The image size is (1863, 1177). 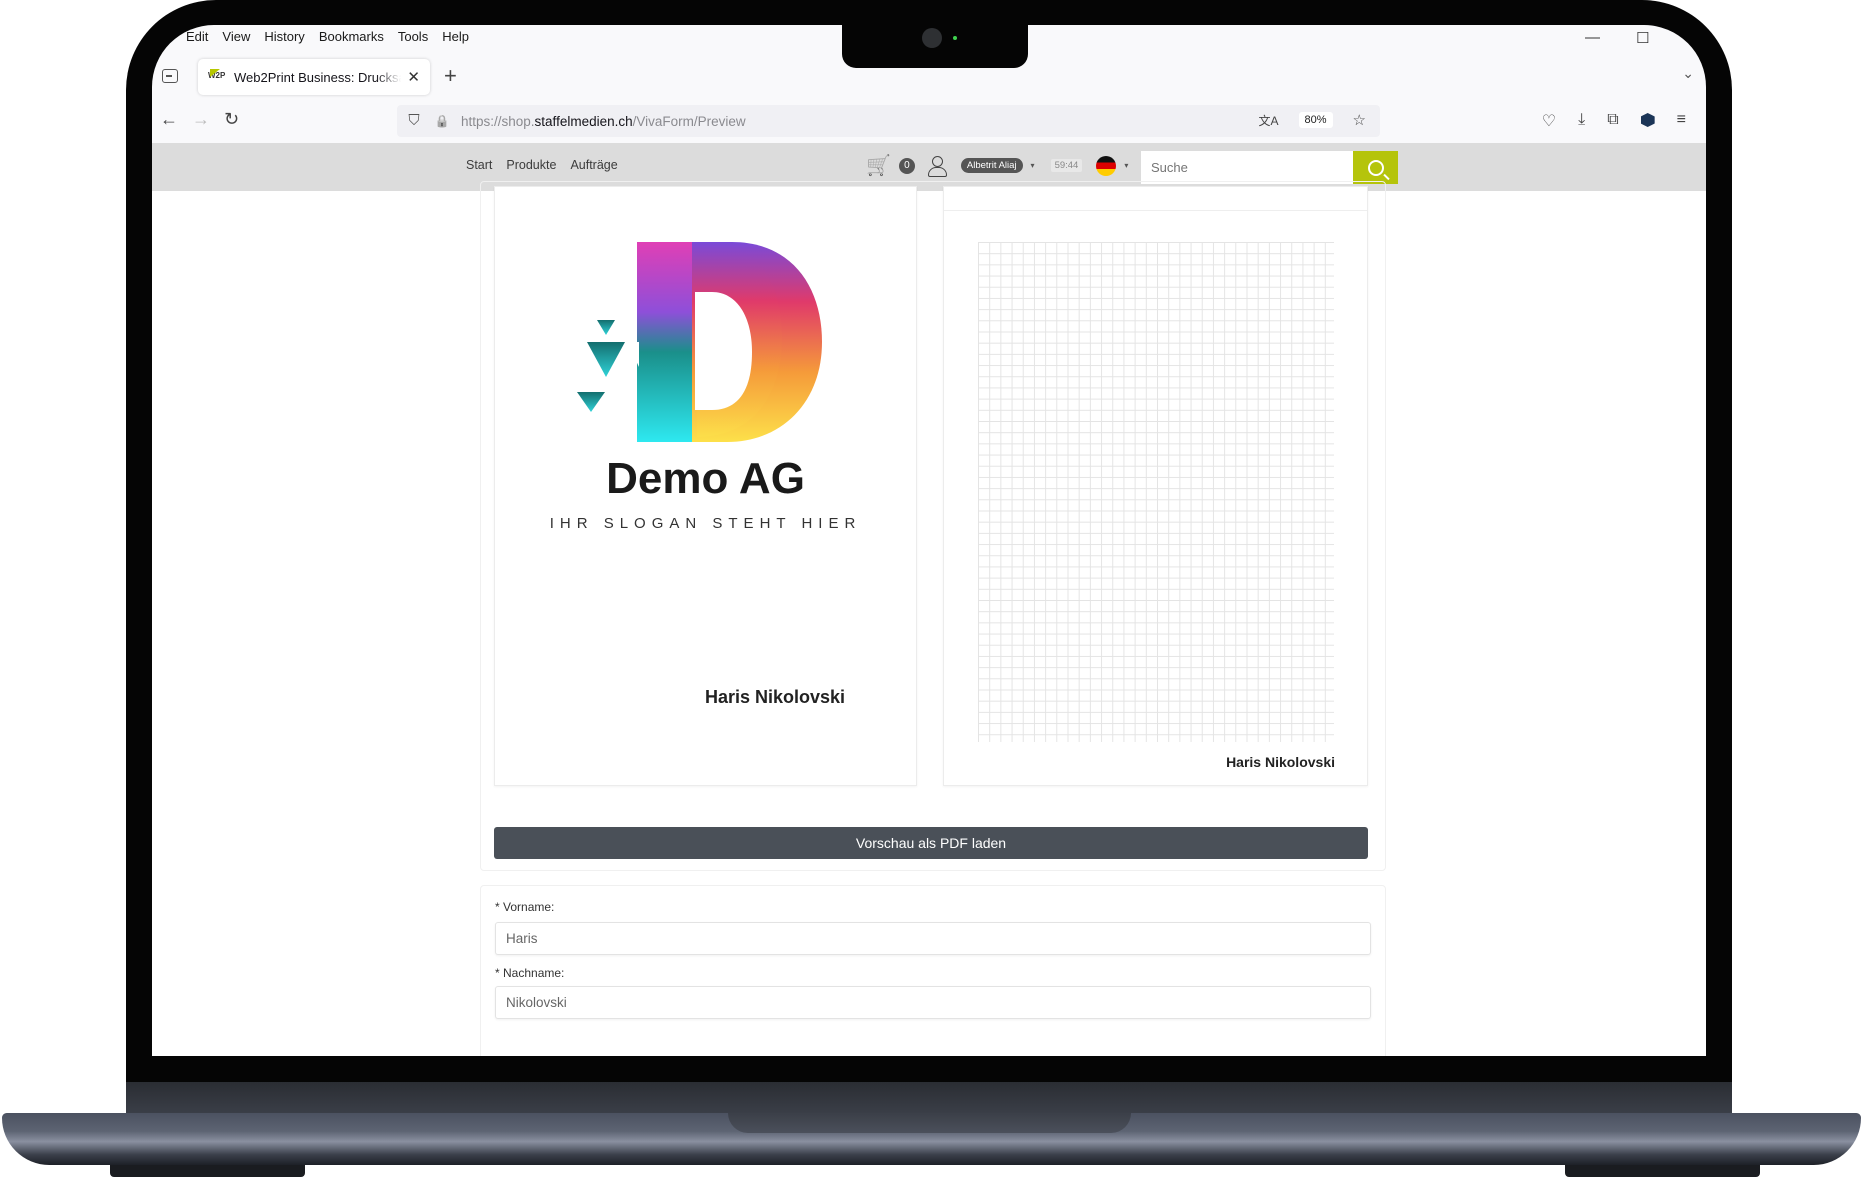 I want to click on menu-bookmarks: Bookmarks, so click(x=351, y=36).